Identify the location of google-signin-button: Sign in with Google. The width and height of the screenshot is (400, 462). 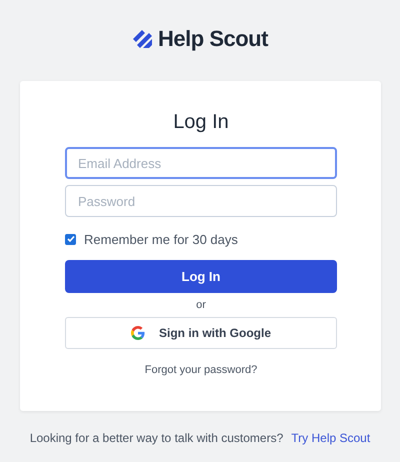
(201, 333).